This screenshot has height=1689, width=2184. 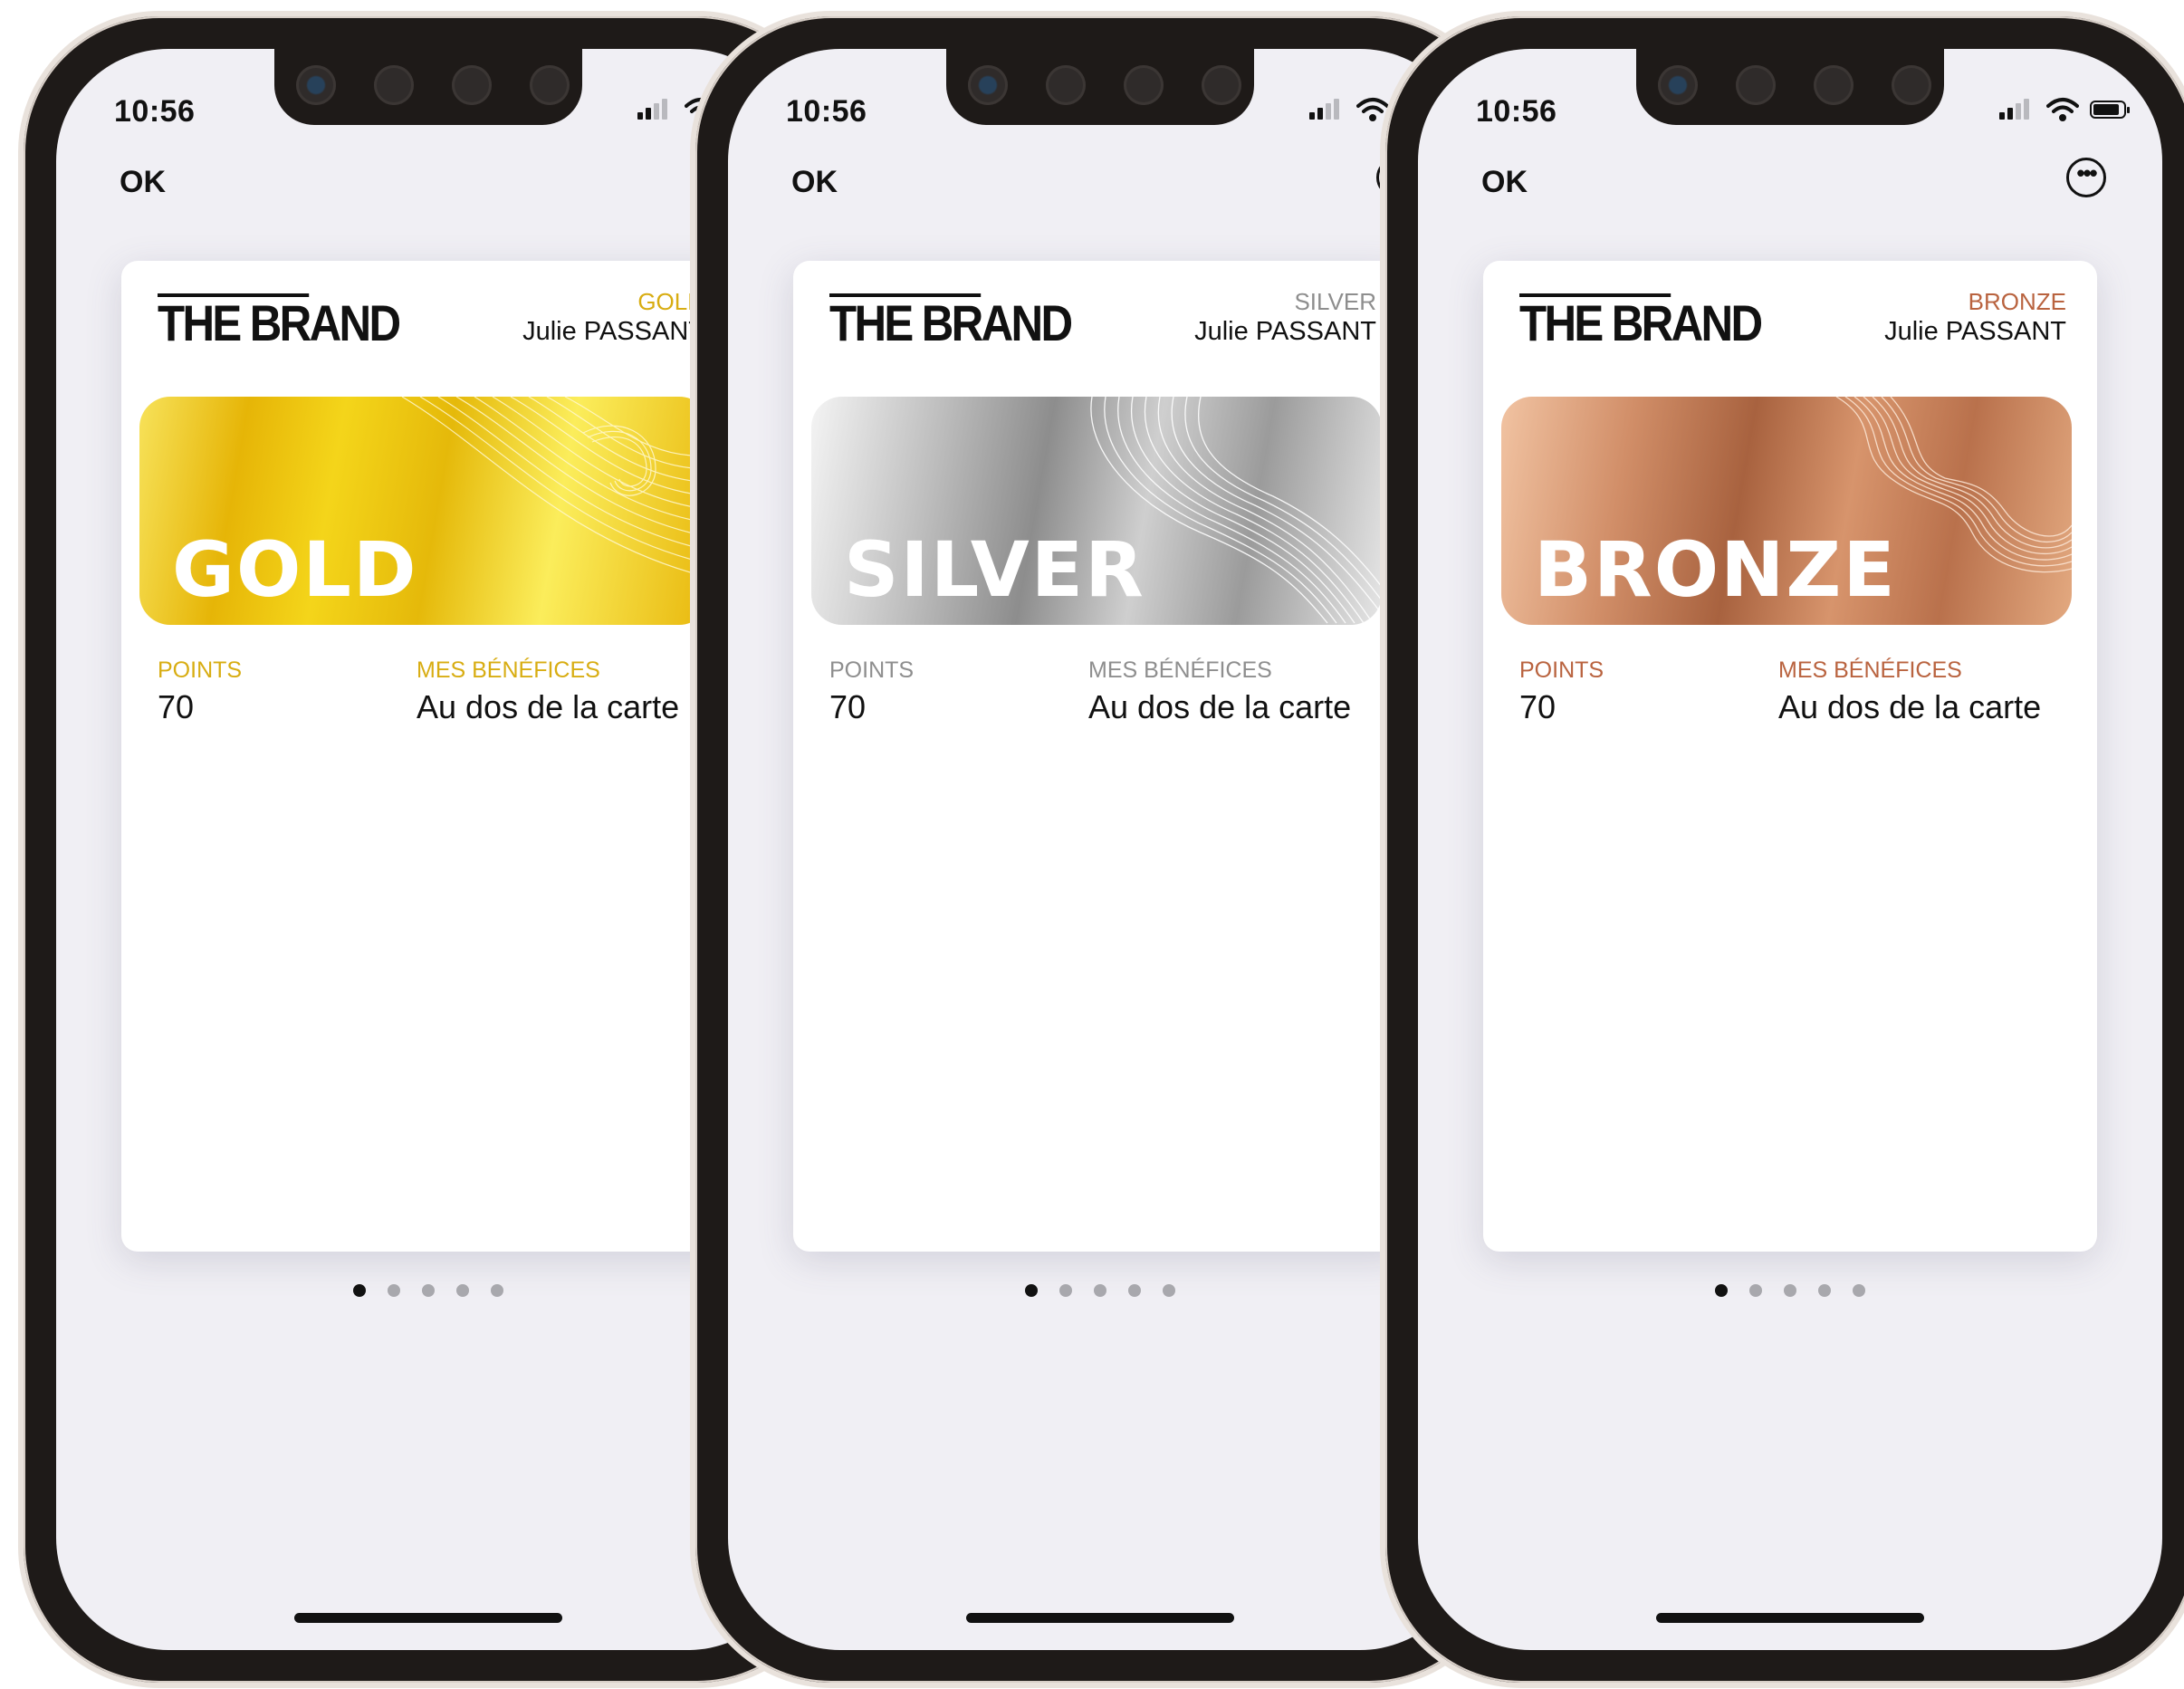 What do you see at coordinates (555, 488) in the screenshot?
I see `wave-pattern` at bounding box center [555, 488].